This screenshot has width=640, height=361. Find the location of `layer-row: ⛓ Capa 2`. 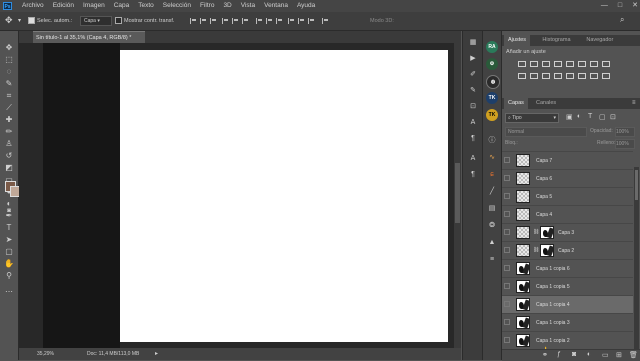

layer-row: ⛓ Capa 2 is located at coordinates (567, 250).